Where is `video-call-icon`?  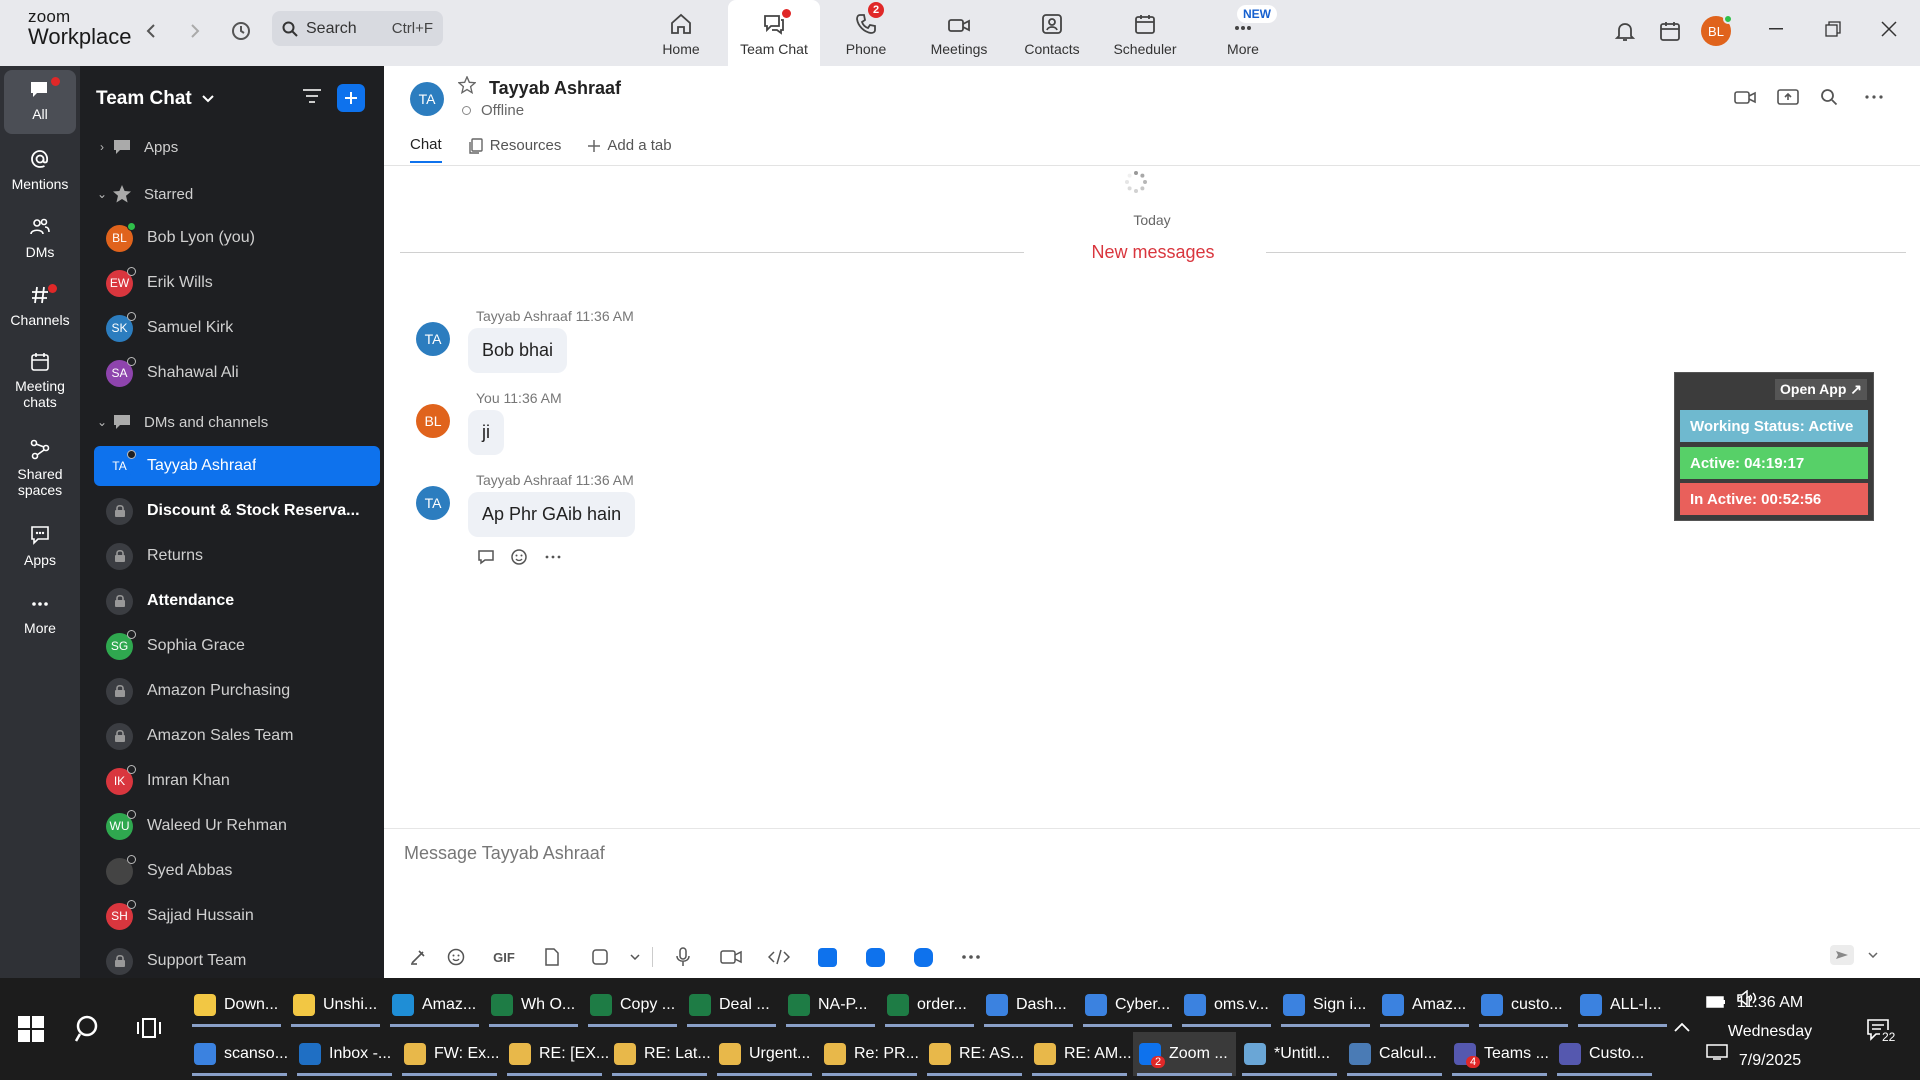 video-call-icon is located at coordinates (1745, 99).